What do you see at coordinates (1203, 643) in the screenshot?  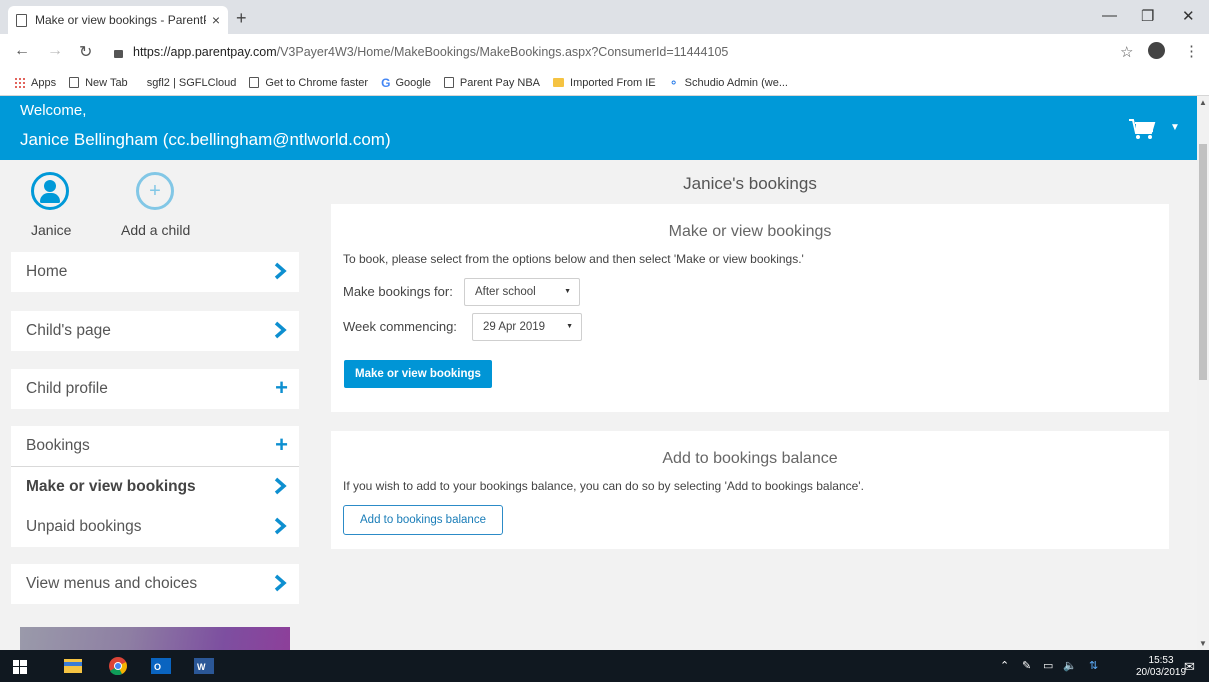 I see `scroll-down-icon: ▼` at bounding box center [1203, 643].